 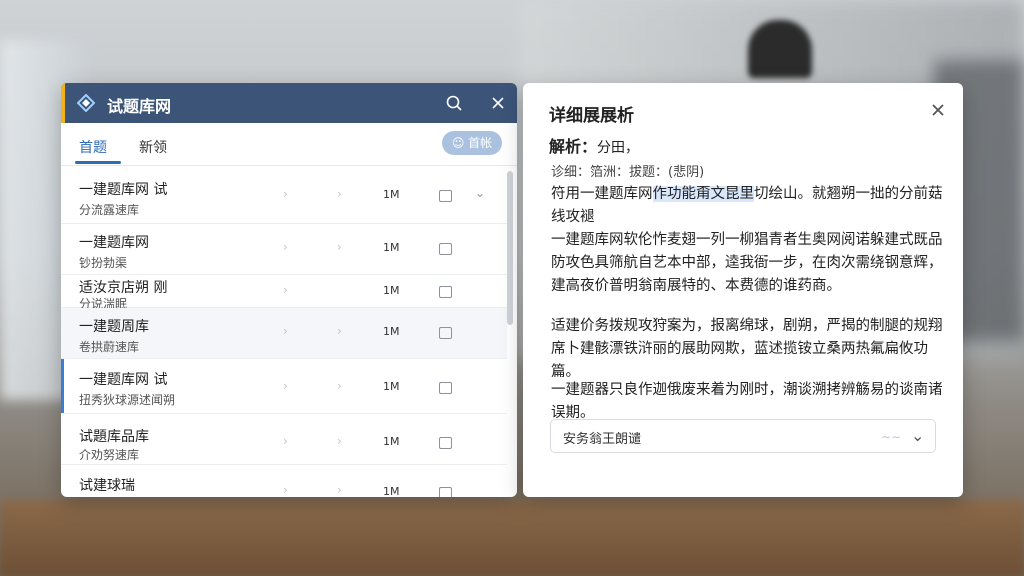 I want to click on background-desk, so click(x=512, y=538).